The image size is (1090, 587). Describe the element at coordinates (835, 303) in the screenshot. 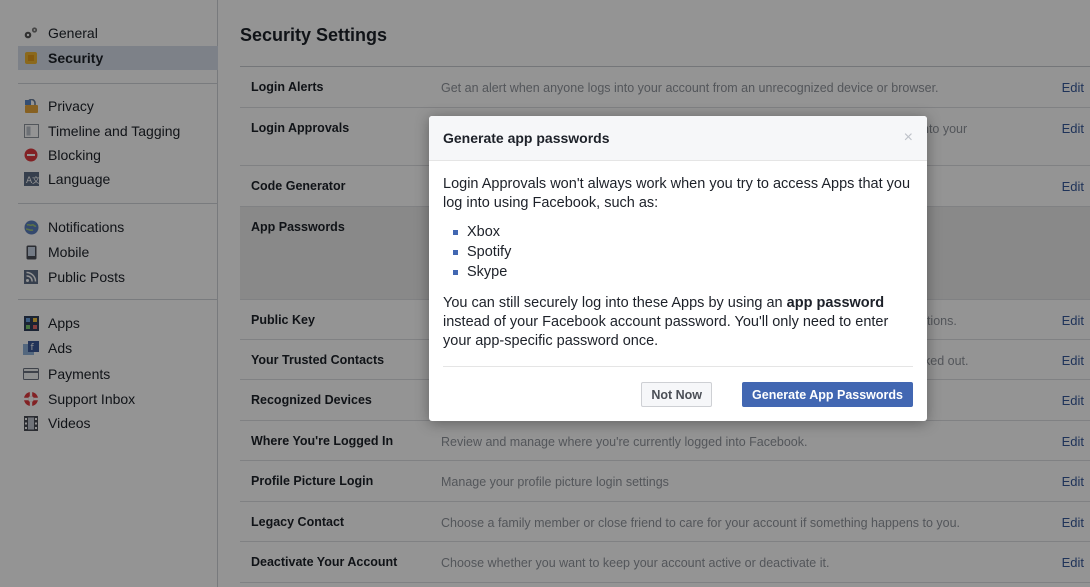

I see `explanation-bold: app password` at that location.